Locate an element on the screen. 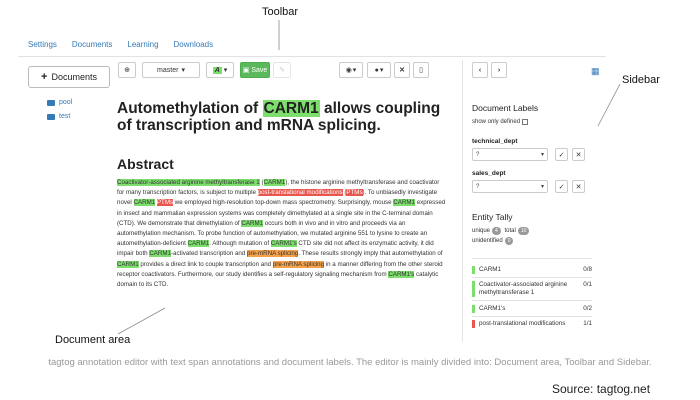  check-icon: ✓ is located at coordinates (561, 187).